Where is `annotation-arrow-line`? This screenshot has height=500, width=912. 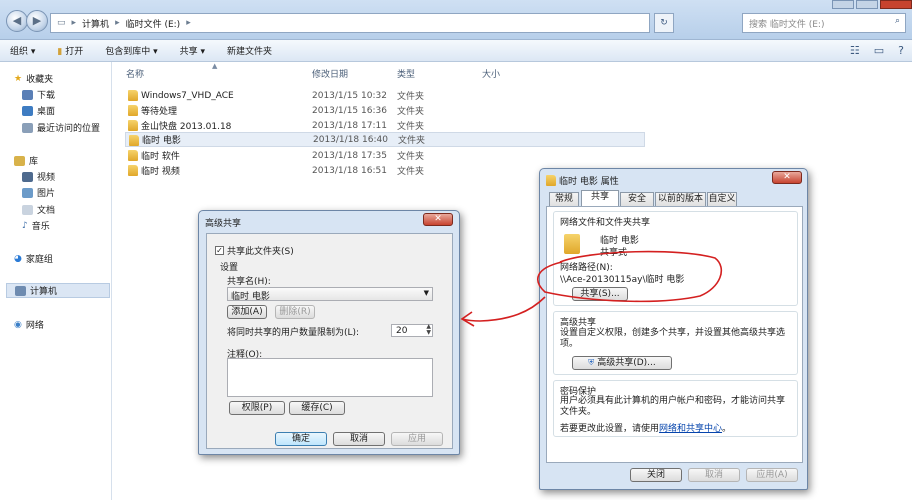 annotation-arrow-line is located at coordinates (503, 309).